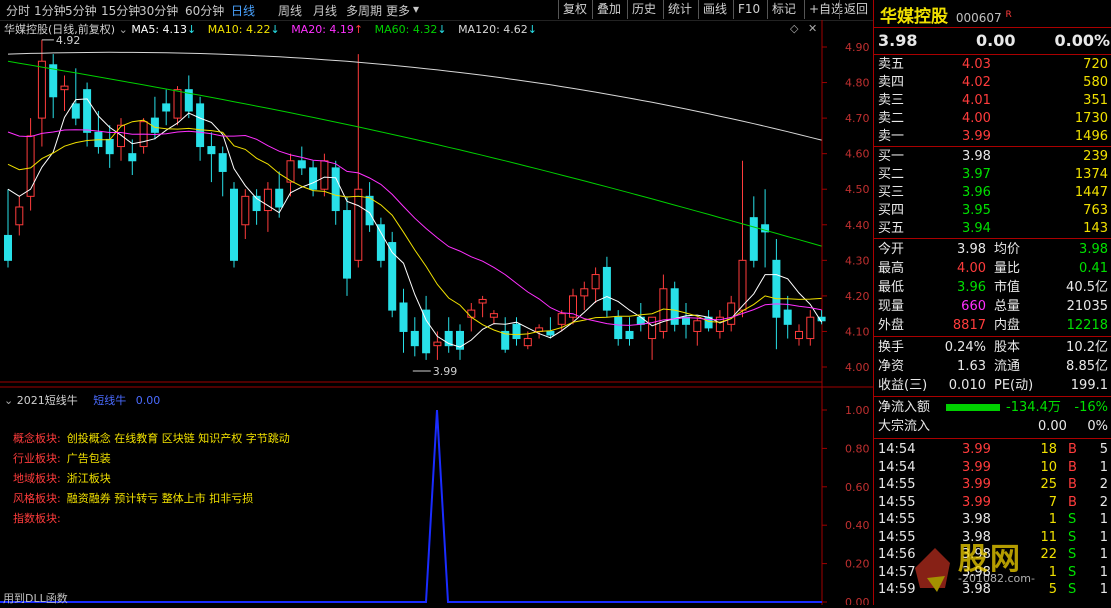 This screenshot has height=608, width=1111. Describe the element at coordinates (992, 229) in the screenshot. I see `bid-level: 买五 3.94 143` at that location.